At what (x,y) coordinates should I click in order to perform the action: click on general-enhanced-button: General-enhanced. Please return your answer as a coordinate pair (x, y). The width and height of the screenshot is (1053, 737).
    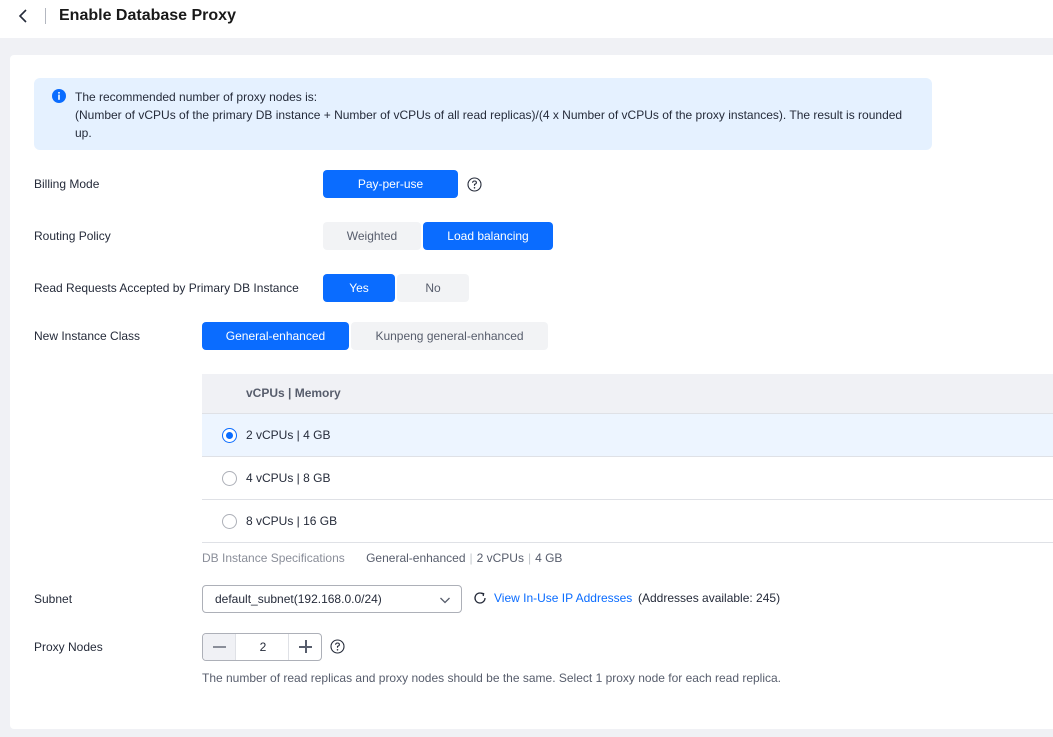
    Looking at the image, I should click on (275, 336).